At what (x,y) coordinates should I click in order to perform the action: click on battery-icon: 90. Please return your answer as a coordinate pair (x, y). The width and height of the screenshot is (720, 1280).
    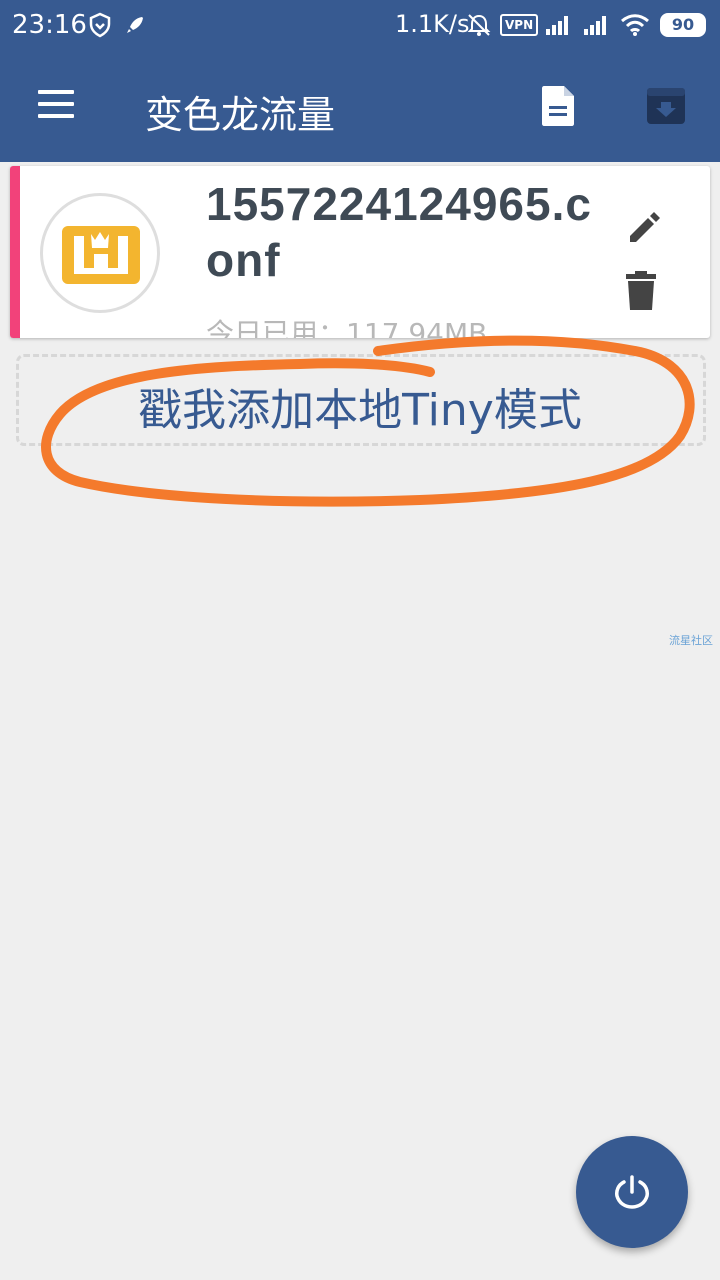
    Looking at the image, I should click on (683, 25).